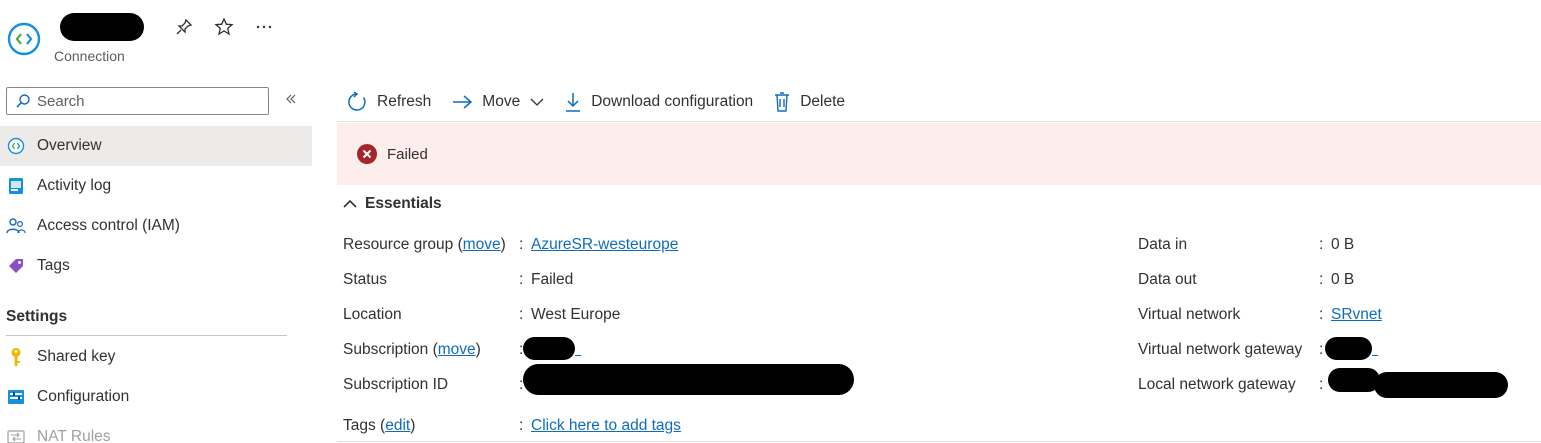 The width and height of the screenshot is (1541, 443). I want to click on toolbar-divider, so click(939, 121).